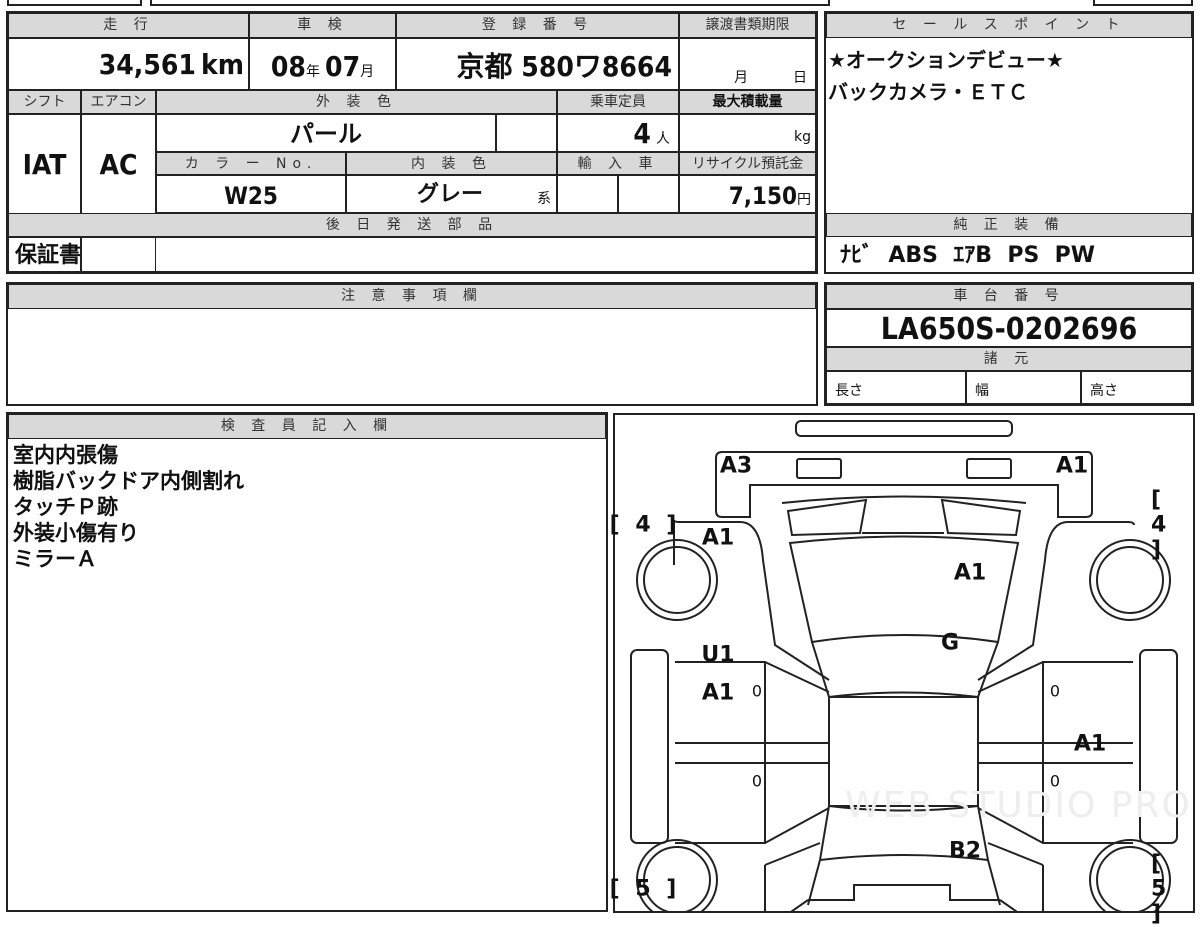 This screenshot has width=1200, height=927. What do you see at coordinates (718, 655) in the screenshot?
I see `damage-mark: U1` at bounding box center [718, 655].